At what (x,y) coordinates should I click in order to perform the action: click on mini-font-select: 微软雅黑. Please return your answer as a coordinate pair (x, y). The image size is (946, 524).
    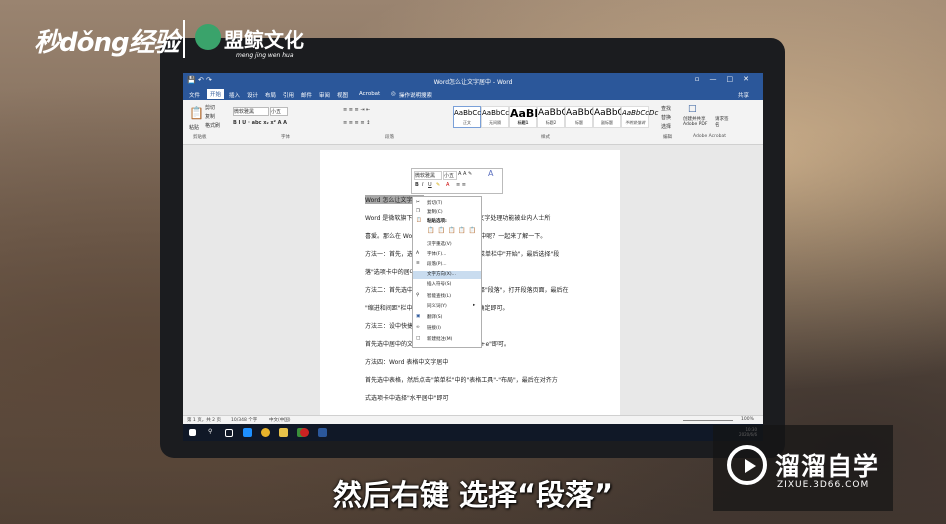
    Looking at the image, I should click on (428, 175).